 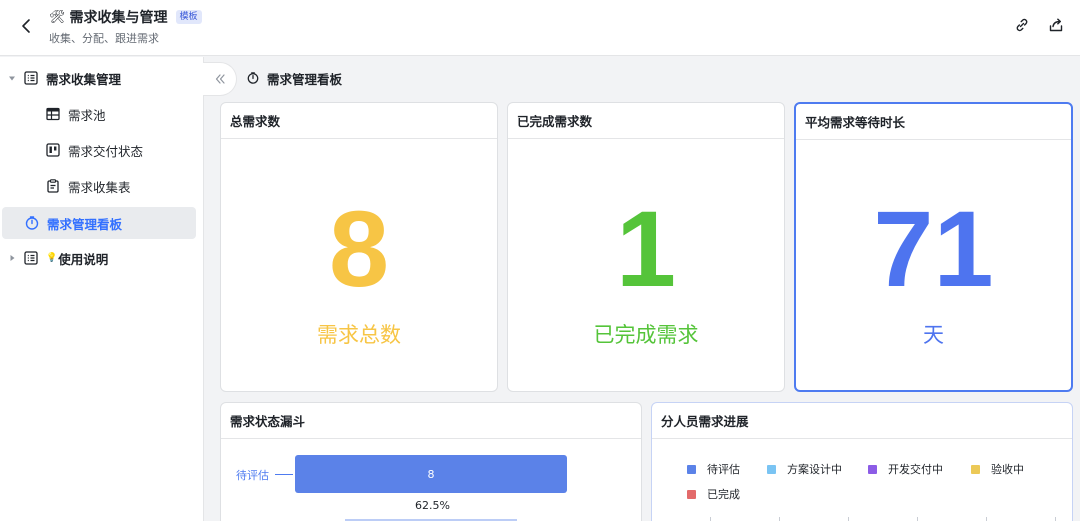 What do you see at coordinates (118, 18) in the screenshot?
I see `app-title: 需求收集与管理` at bounding box center [118, 18].